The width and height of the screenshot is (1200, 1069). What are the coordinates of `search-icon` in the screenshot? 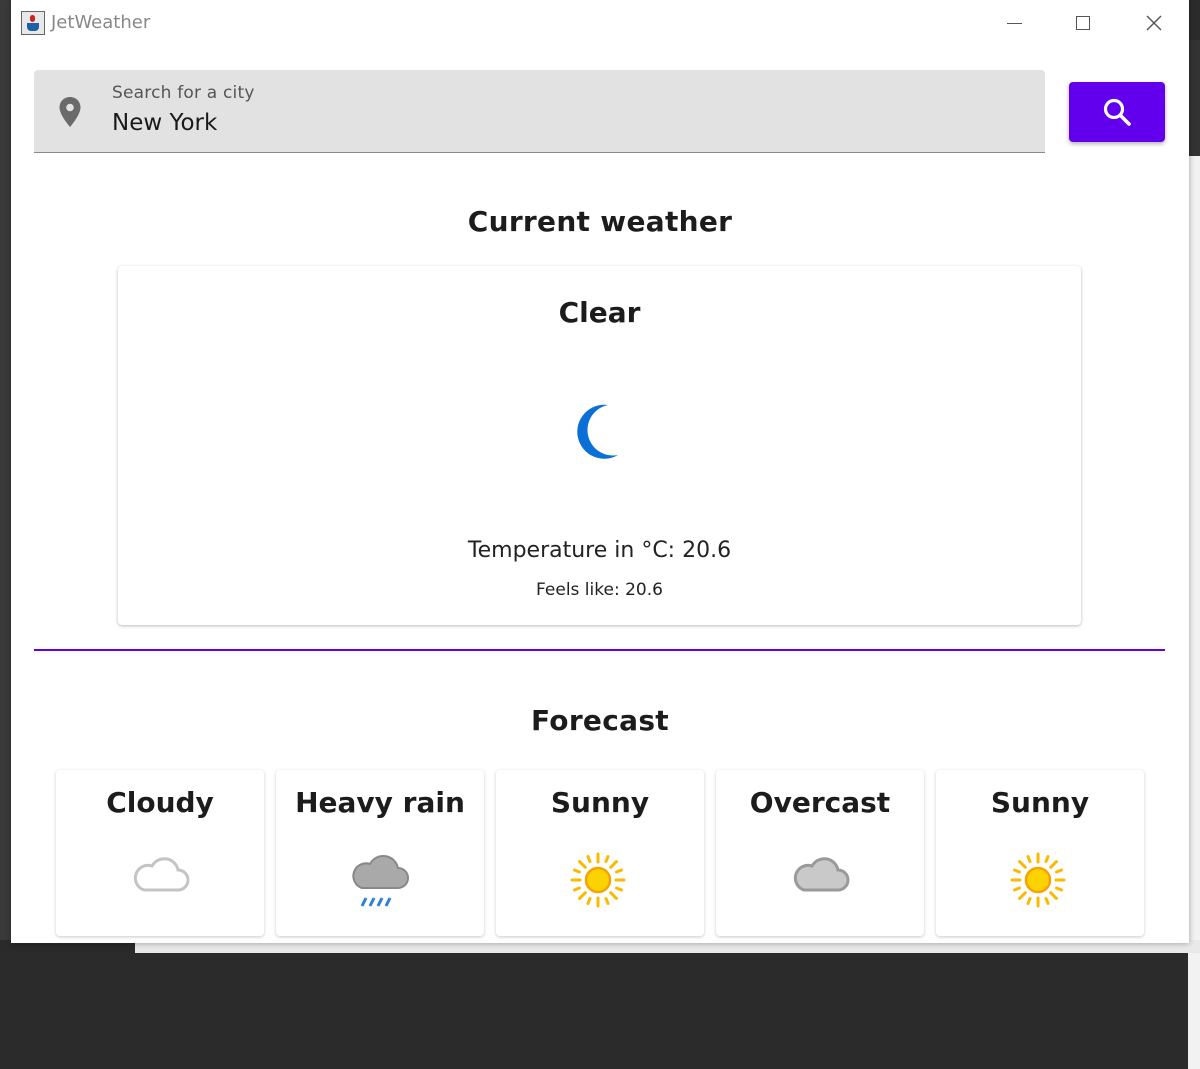 It's located at (1117, 112).